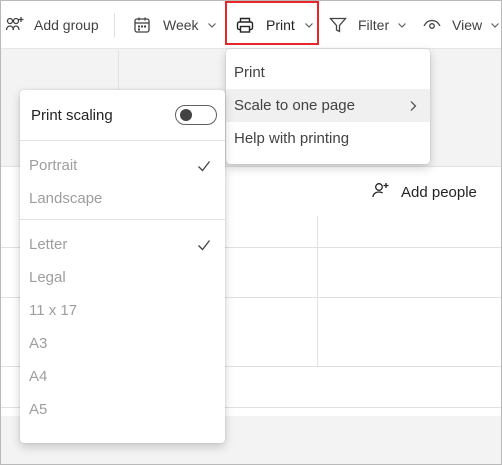  I want to click on option-portrait: Portrait, so click(122, 165).